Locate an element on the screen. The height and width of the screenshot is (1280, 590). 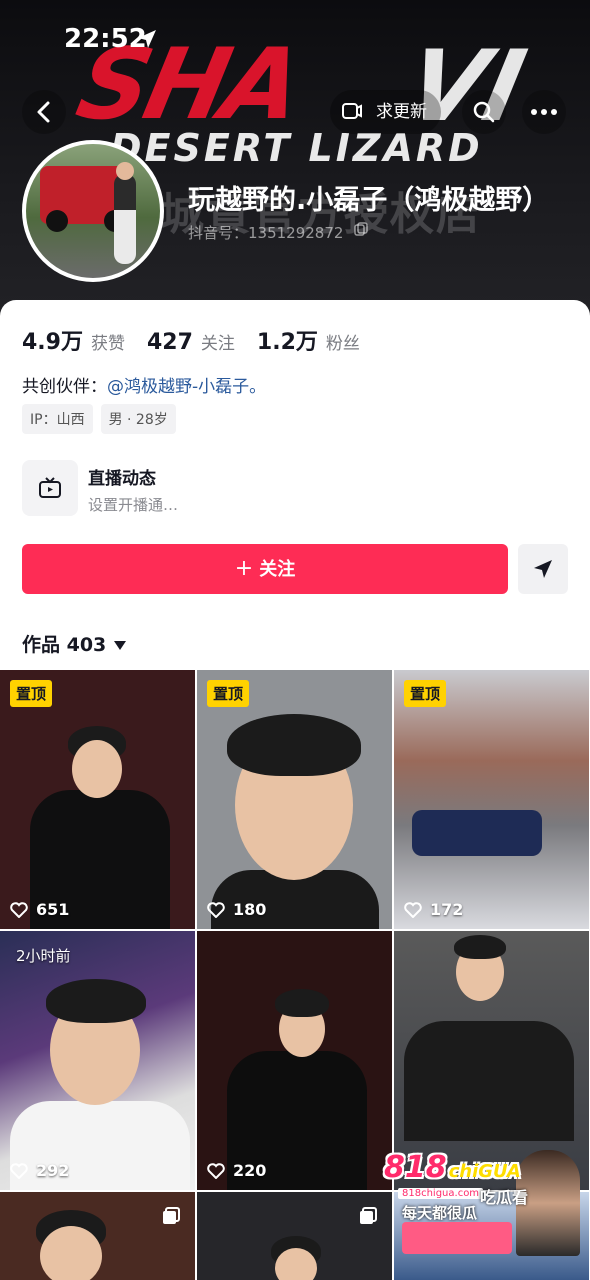
stat-following-label: 关注 is located at coordinates (218, 341).